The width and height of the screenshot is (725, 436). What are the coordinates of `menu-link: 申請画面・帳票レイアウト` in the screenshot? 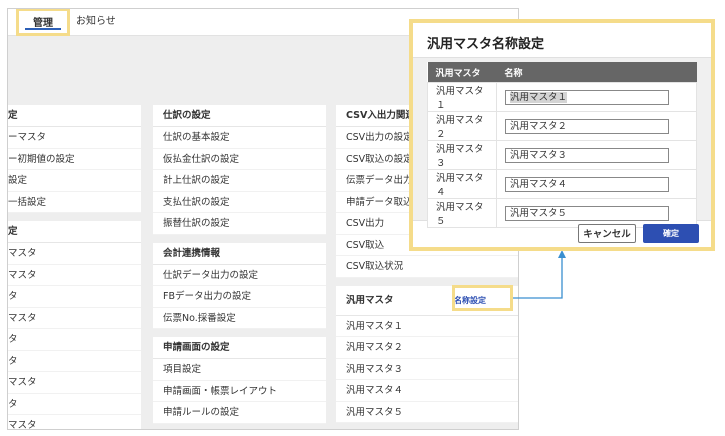 It's located at (239, 391).